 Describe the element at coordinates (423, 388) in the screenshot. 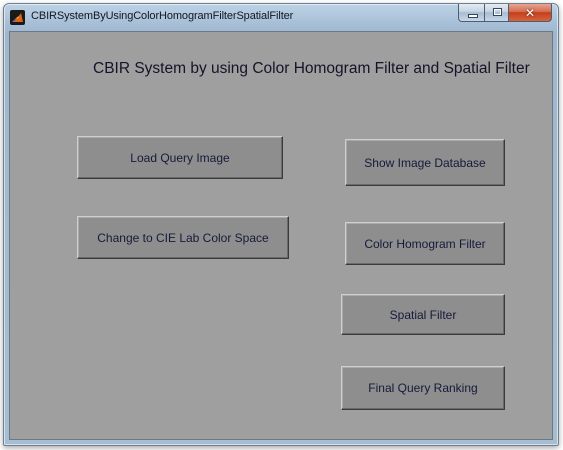

I see `final-query-ranking-button: Final Query Ranking` at that location.